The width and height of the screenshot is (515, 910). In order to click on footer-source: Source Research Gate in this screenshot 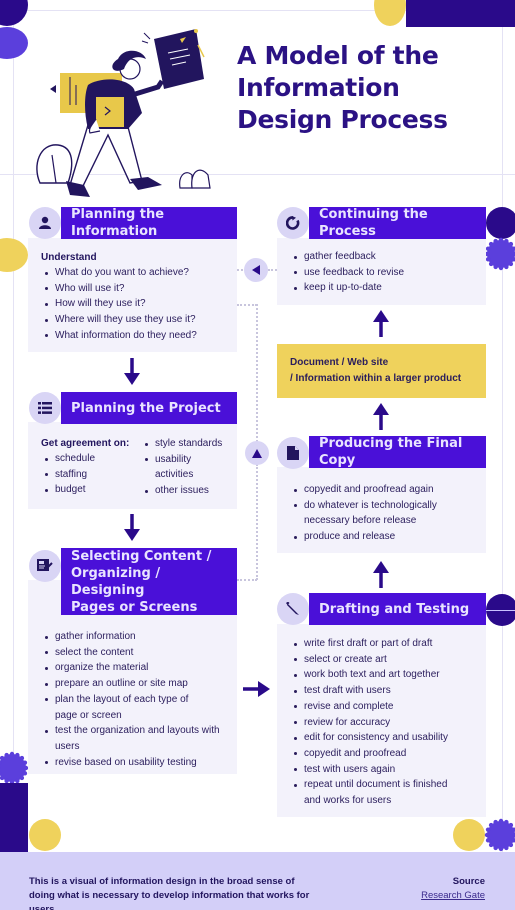, I will do `click(453, 889)`.